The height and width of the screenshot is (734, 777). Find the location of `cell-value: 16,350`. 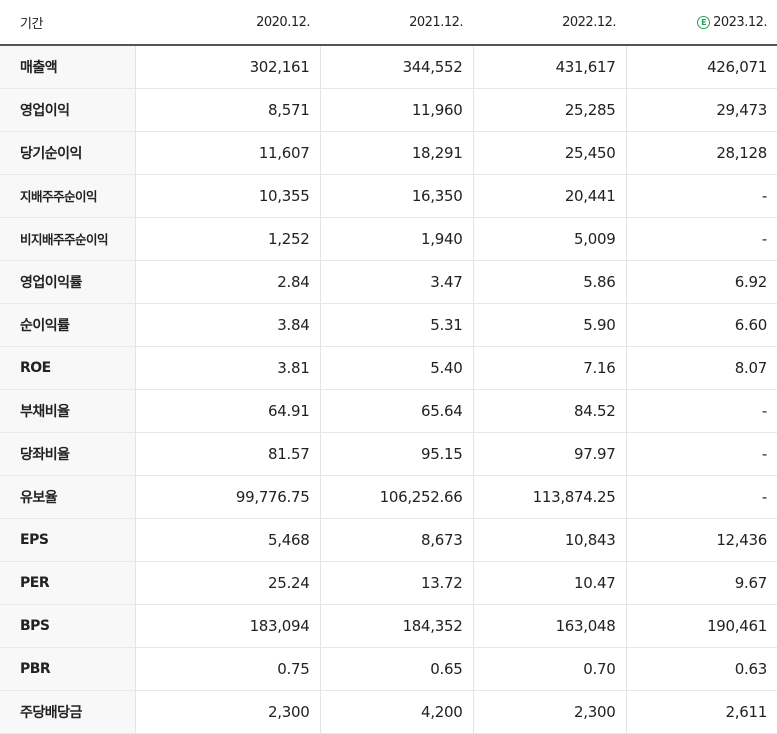

cell-value: 16,350 is located at coordinates (397, 196).